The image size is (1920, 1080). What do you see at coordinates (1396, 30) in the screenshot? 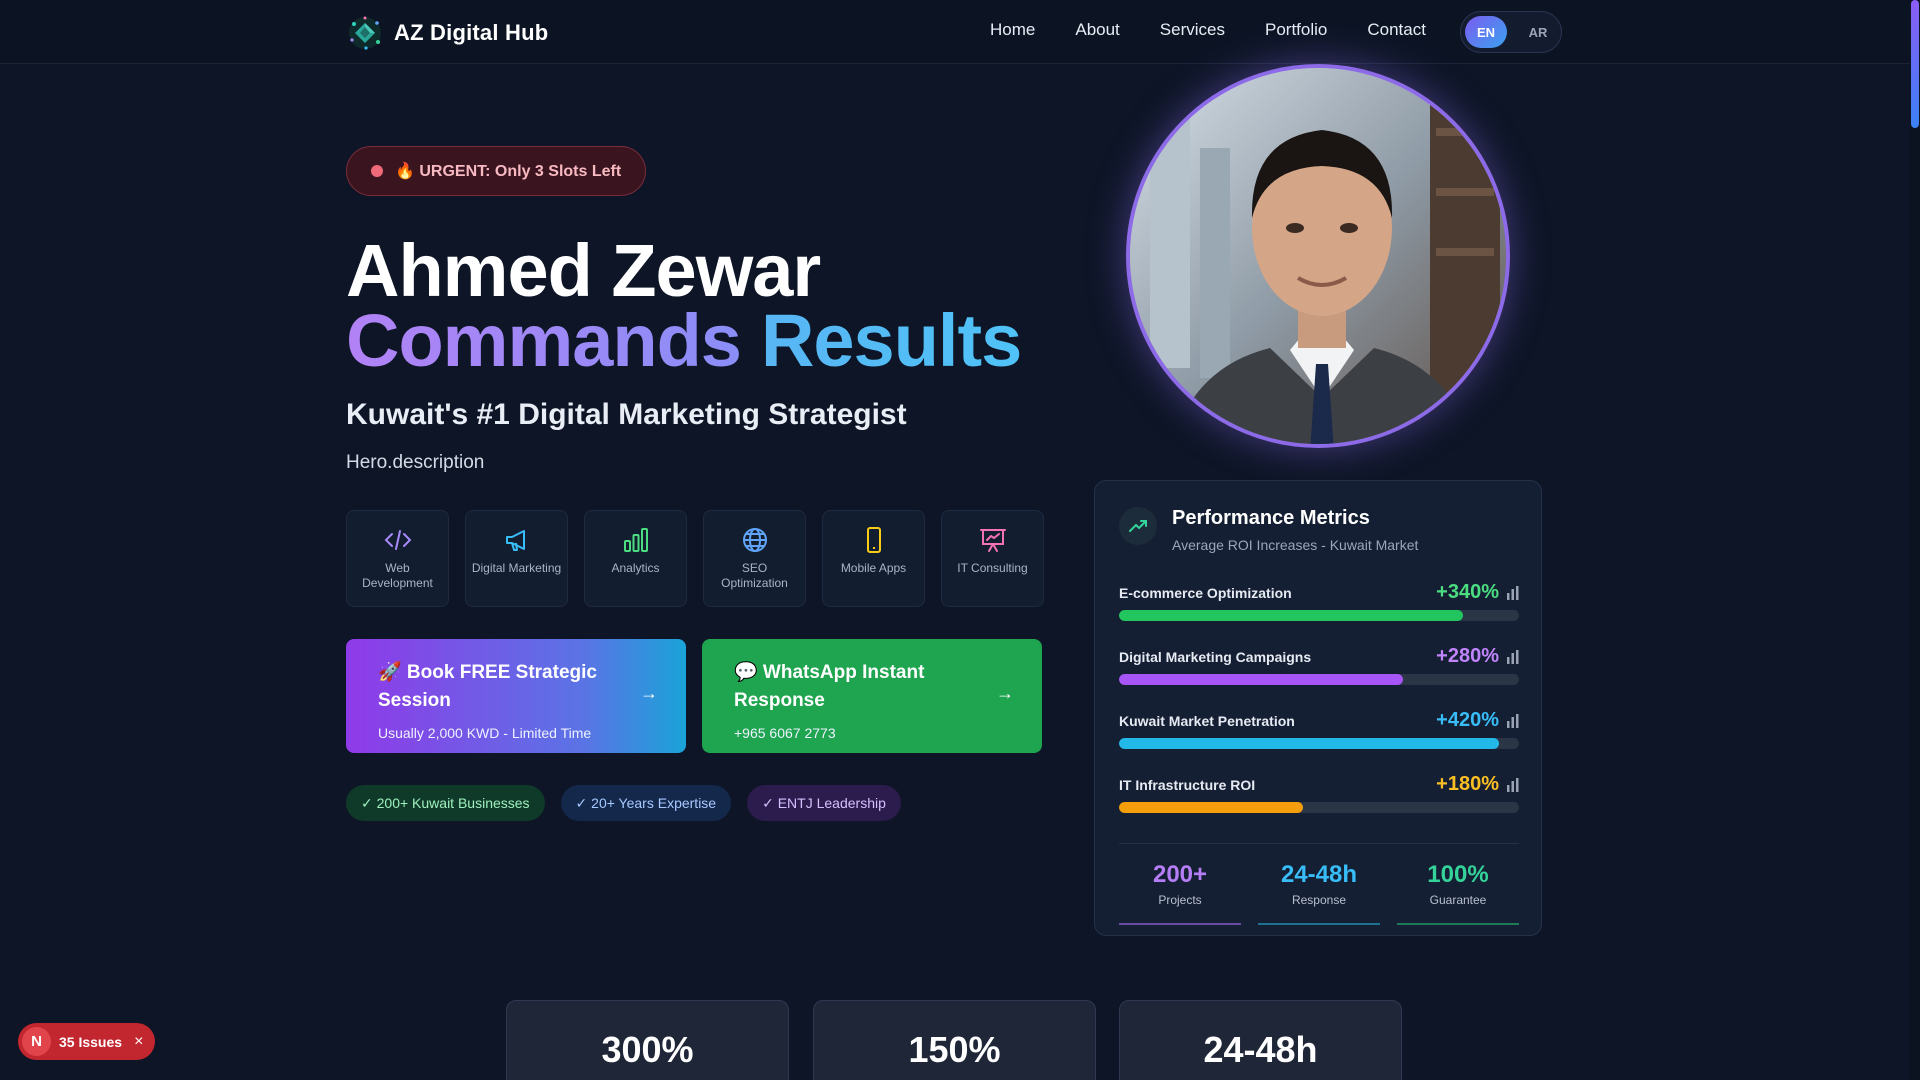
I see `nav-link-contact: Contact` at bounding box center [1396, 30].